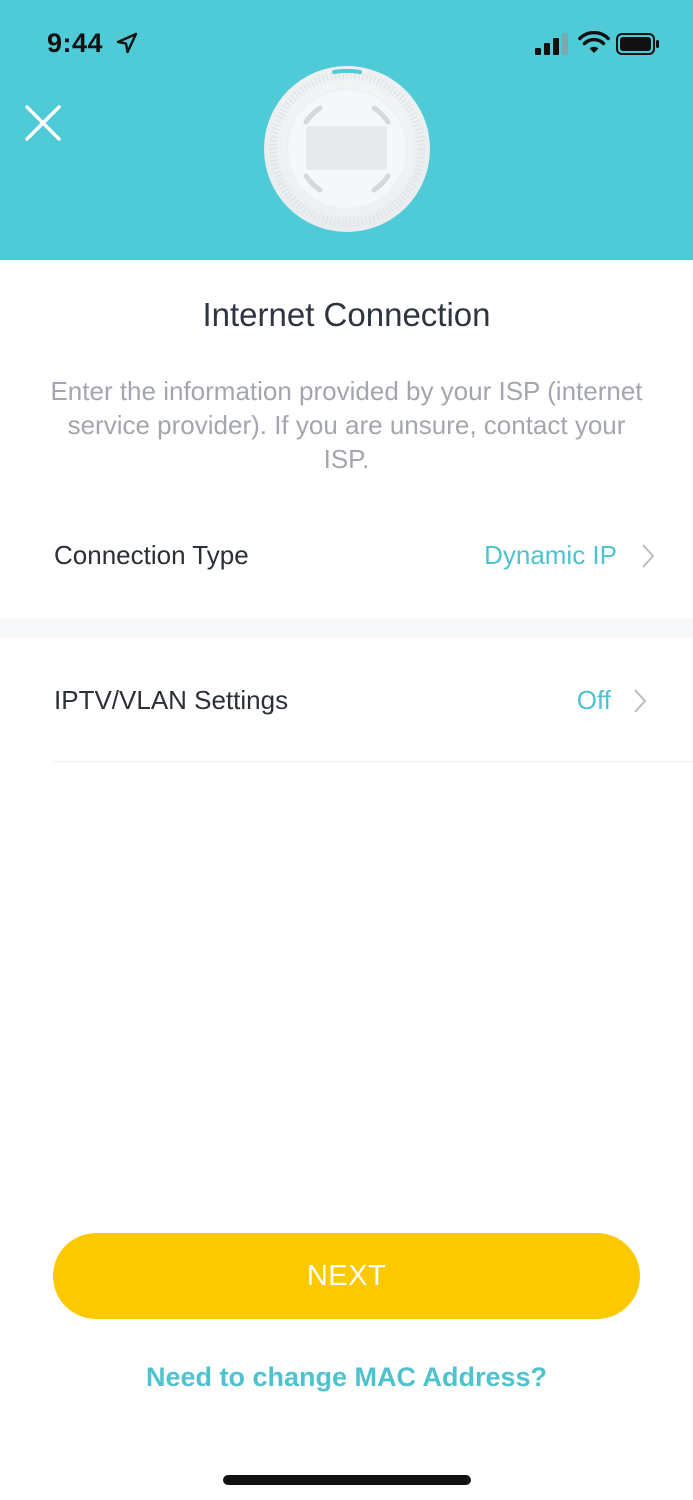 The width and height of the screenshot is (693, 1500). What do you see at coordinates (347, 1480) in the screenshot?
I see `home-indicator` at bounding box center [347, 1480].